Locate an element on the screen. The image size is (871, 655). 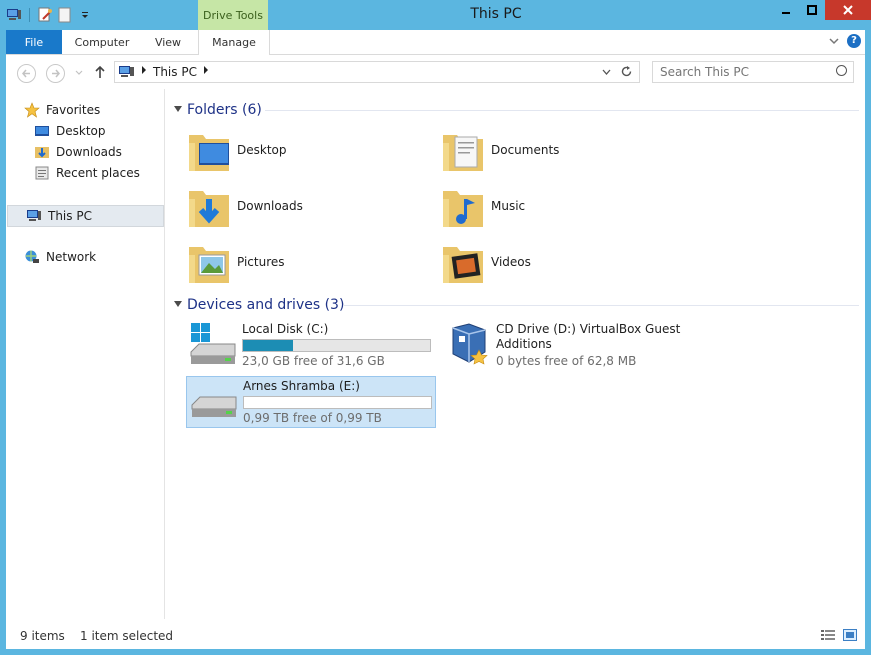
maximize-icon is located at coordinates (812, 10).